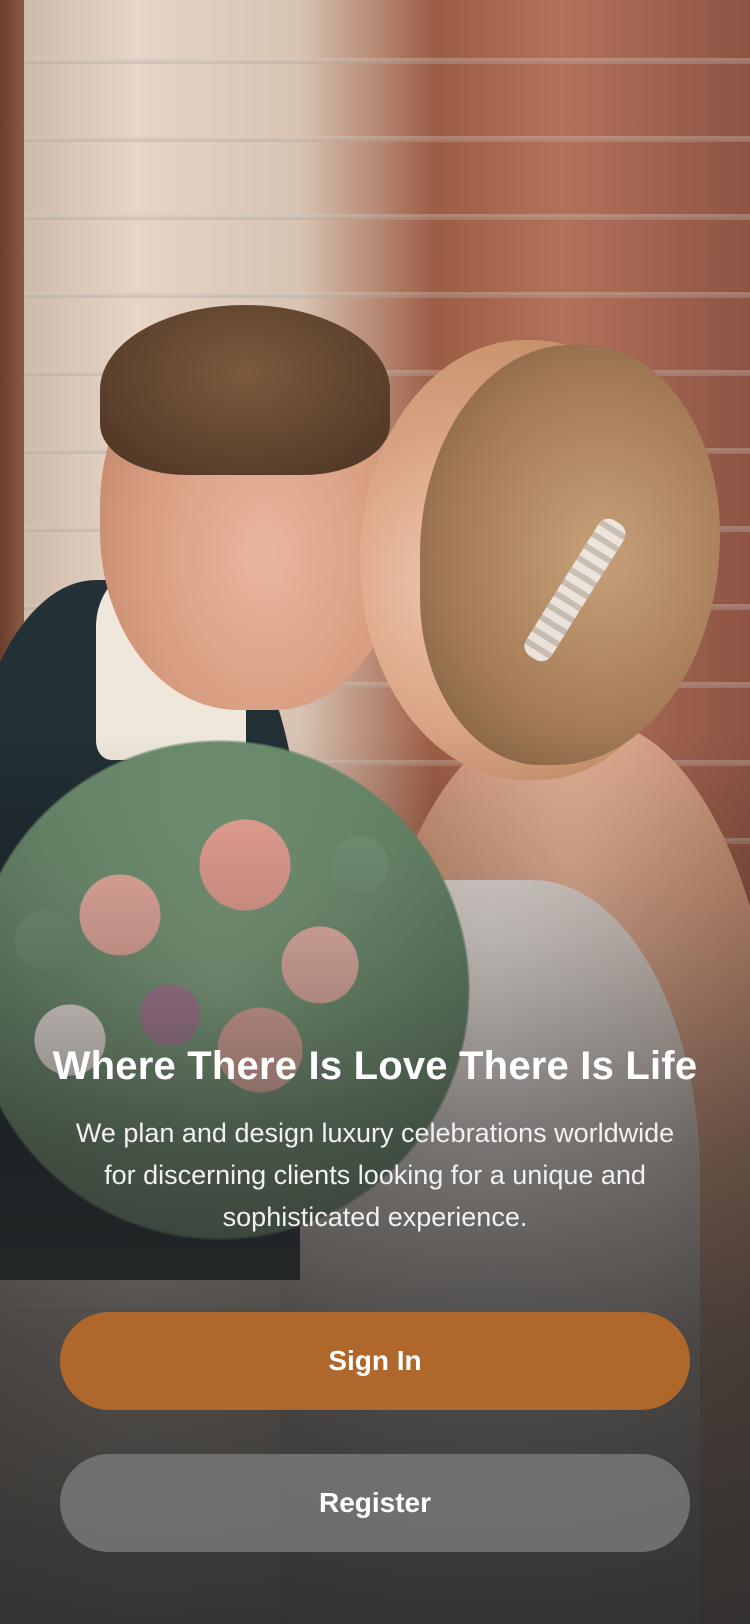  I want to click on sign-in-button: Sign In, so click(375, 1361).